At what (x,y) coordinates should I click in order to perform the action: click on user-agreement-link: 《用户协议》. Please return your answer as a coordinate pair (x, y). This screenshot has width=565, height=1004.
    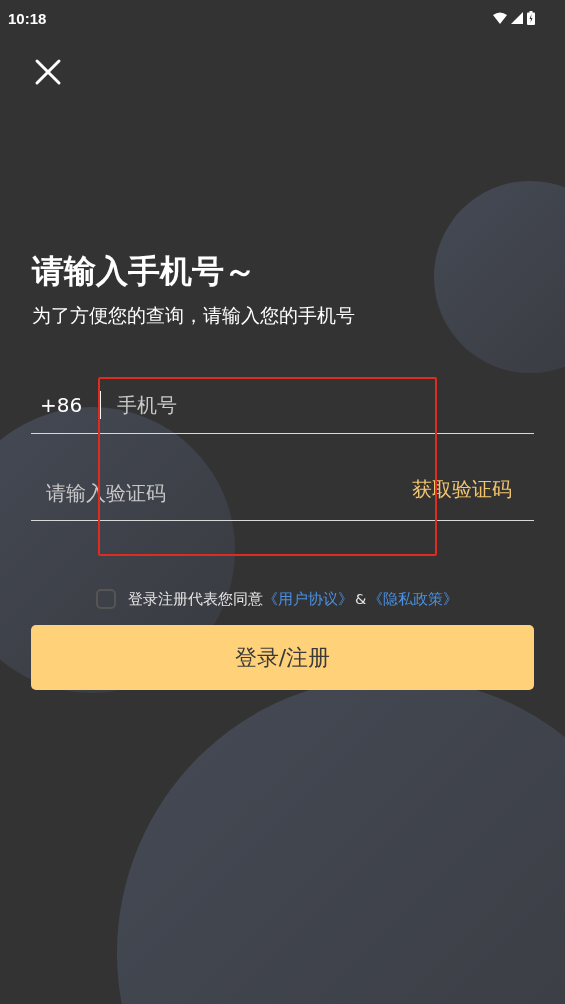
    Looking at the image, I should click on (308, 599).